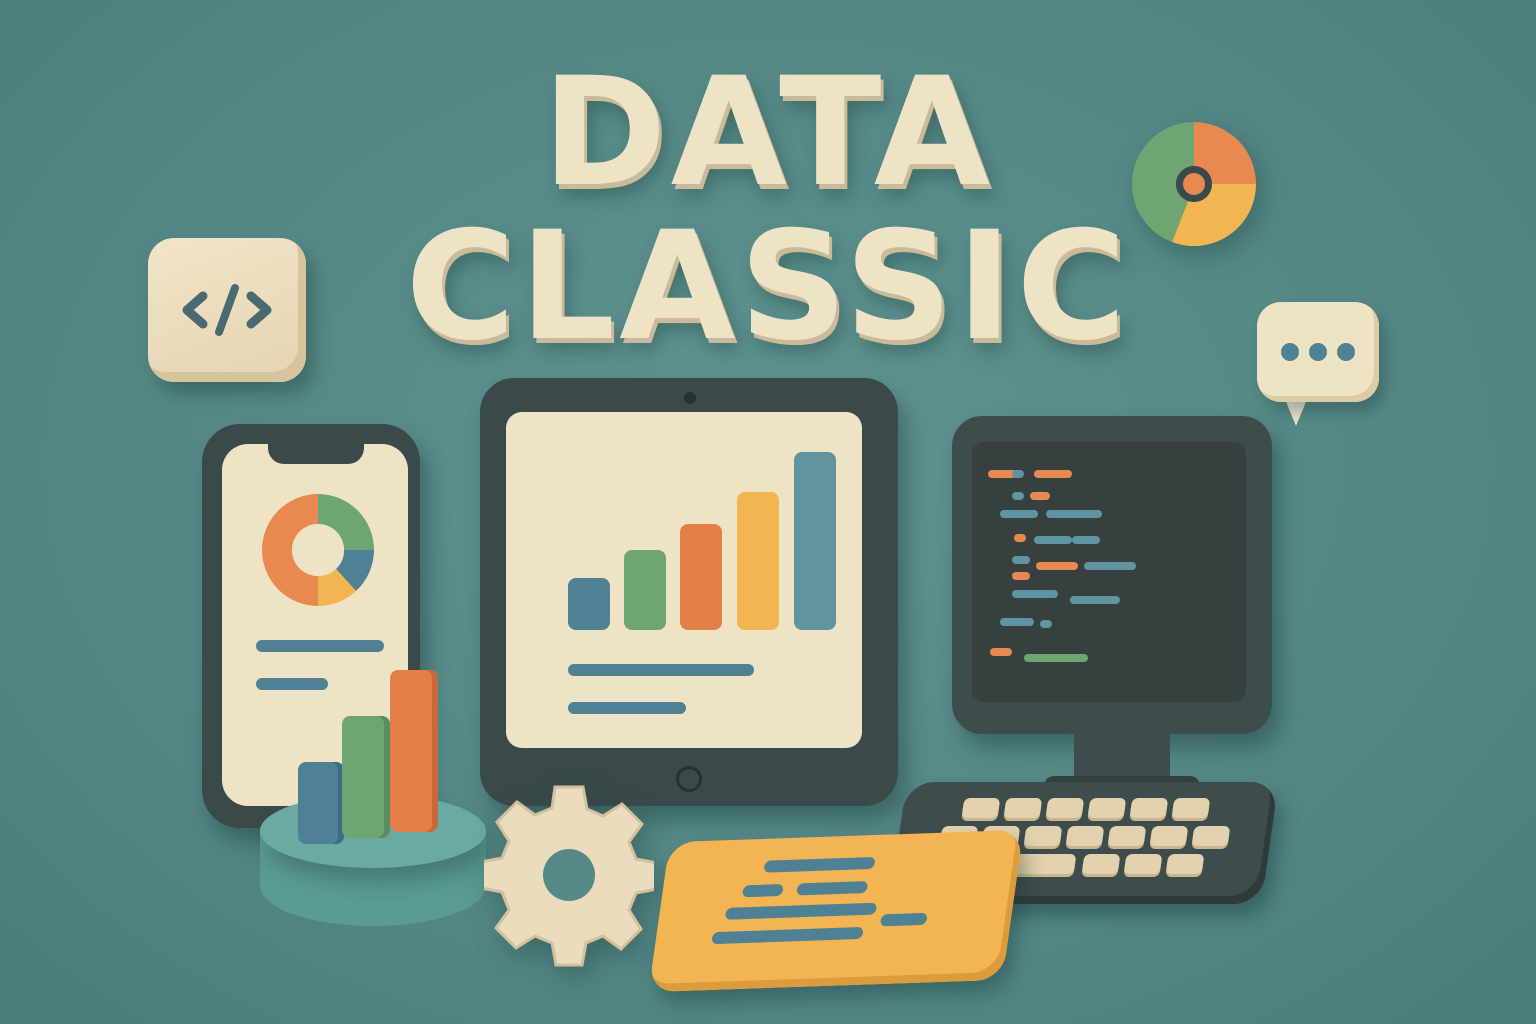 Image resolution: width=1536 pixels, height=1024 pixels. I want to click on tablet-home-button, so click(689, 779).